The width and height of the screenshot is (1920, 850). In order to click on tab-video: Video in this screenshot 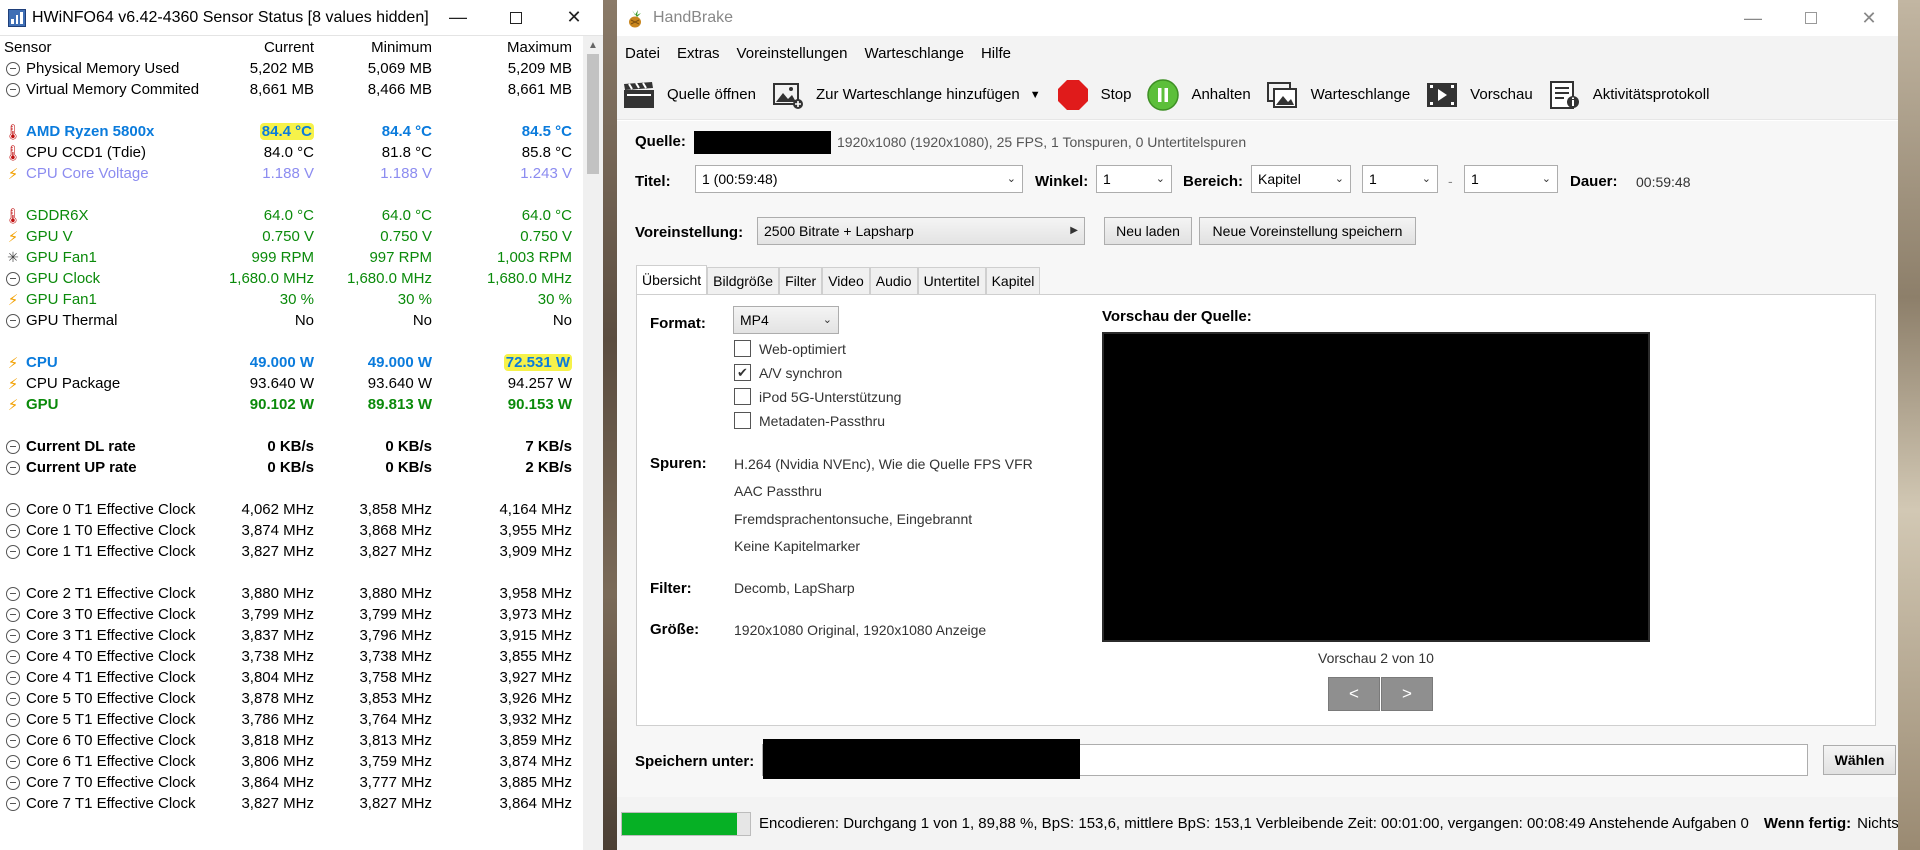, I will do `click(846, 280)`.